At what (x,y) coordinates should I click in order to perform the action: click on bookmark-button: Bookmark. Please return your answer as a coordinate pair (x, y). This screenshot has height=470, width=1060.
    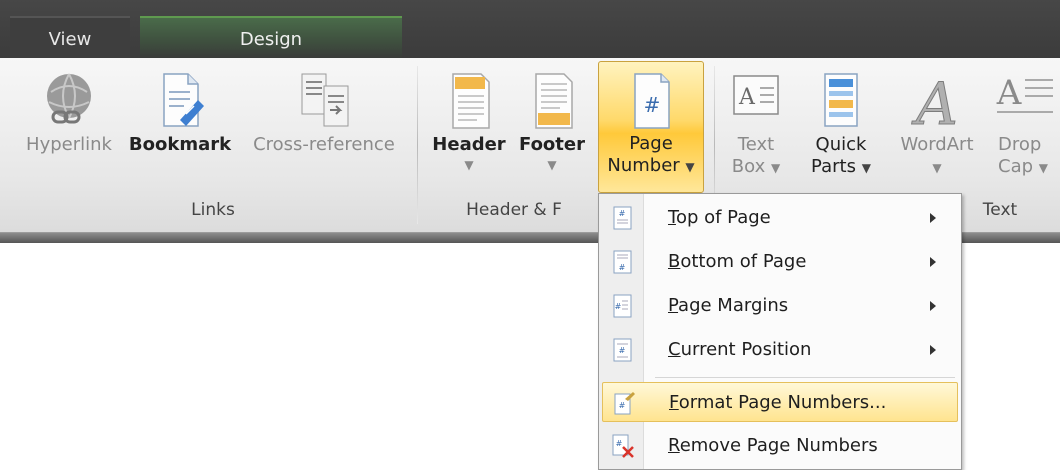
    Looking at the image, I should click on (180, 128).